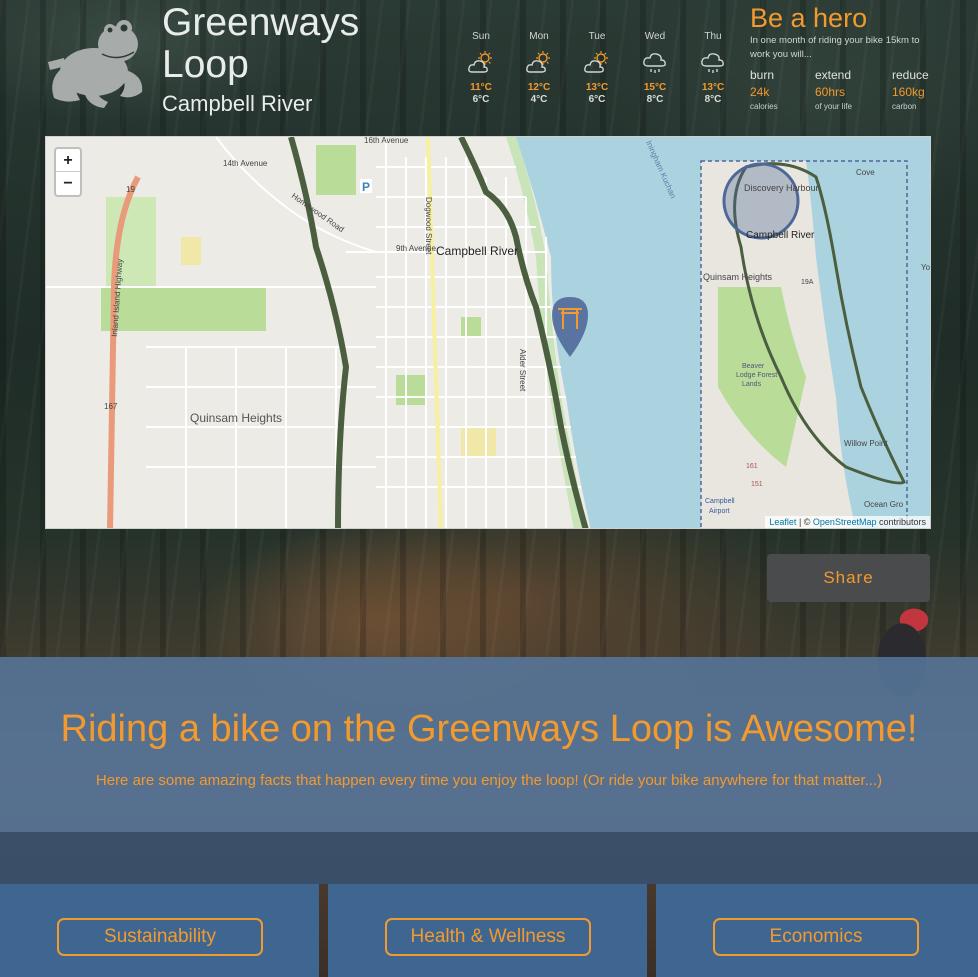  What do you see at coordinates (68, 183) in the screenshot?
I see `zoom-out-button: −` at bounding box center [68, 183].